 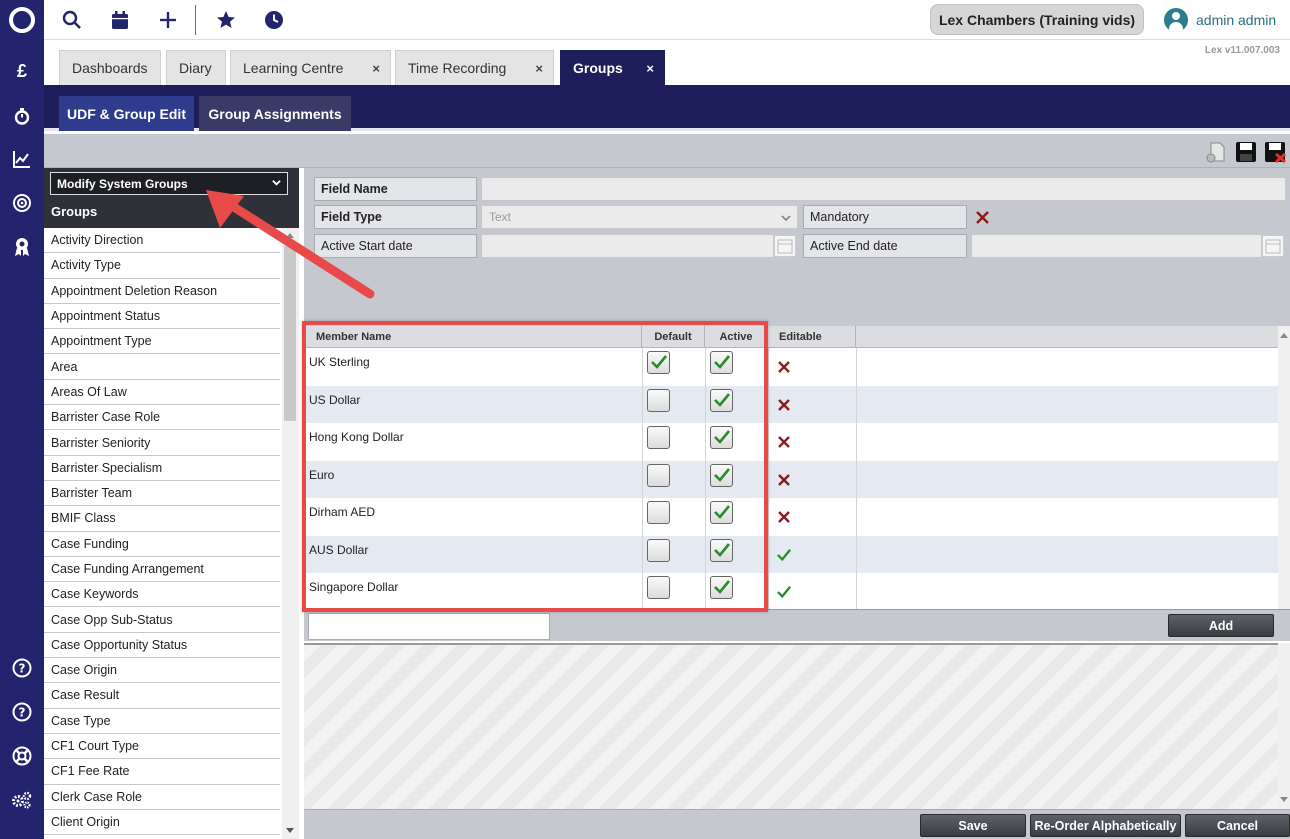 I want to click on new-member-input, so click(x=429, y=626).